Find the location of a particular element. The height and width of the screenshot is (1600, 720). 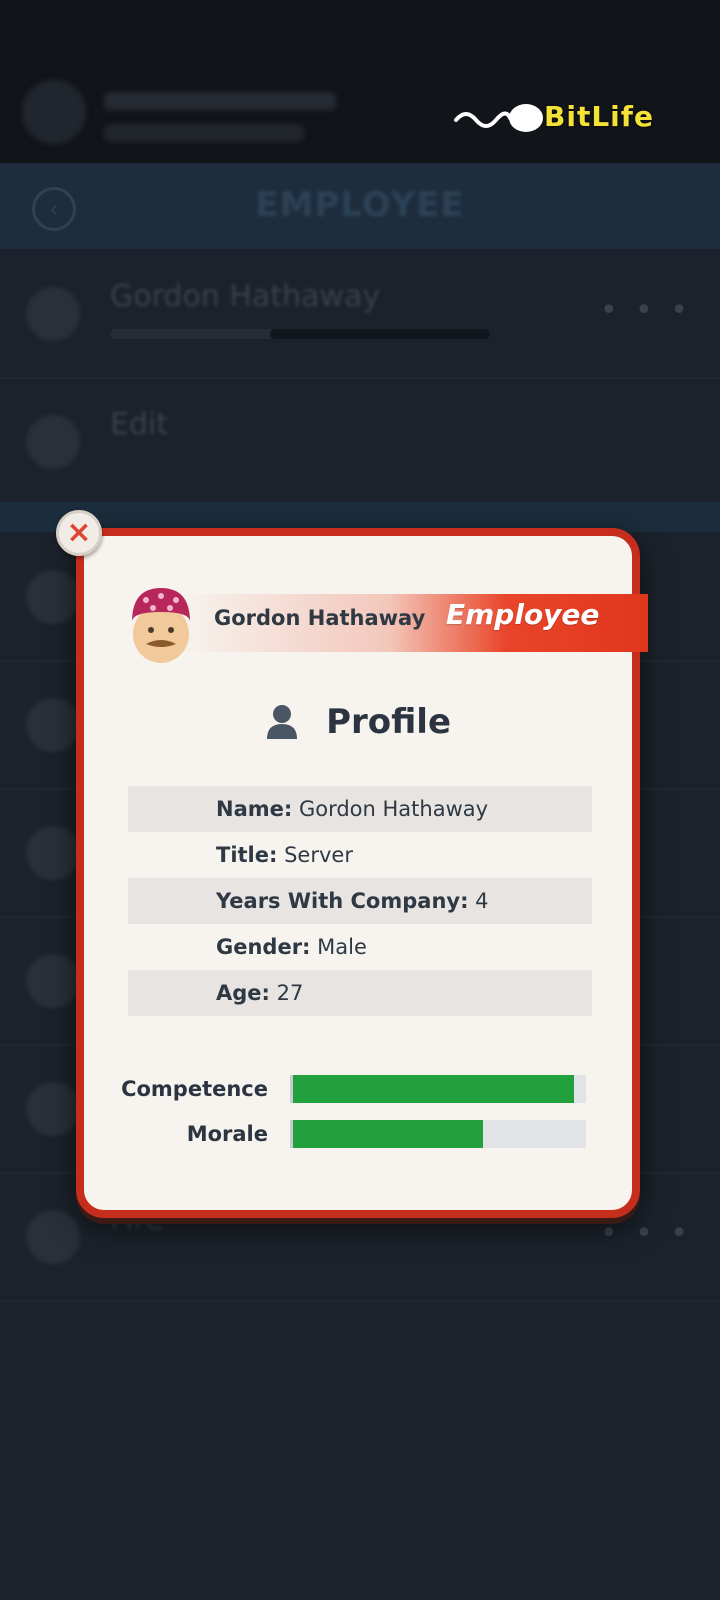

profile-value: 4 is located at coordinates (482, 901).